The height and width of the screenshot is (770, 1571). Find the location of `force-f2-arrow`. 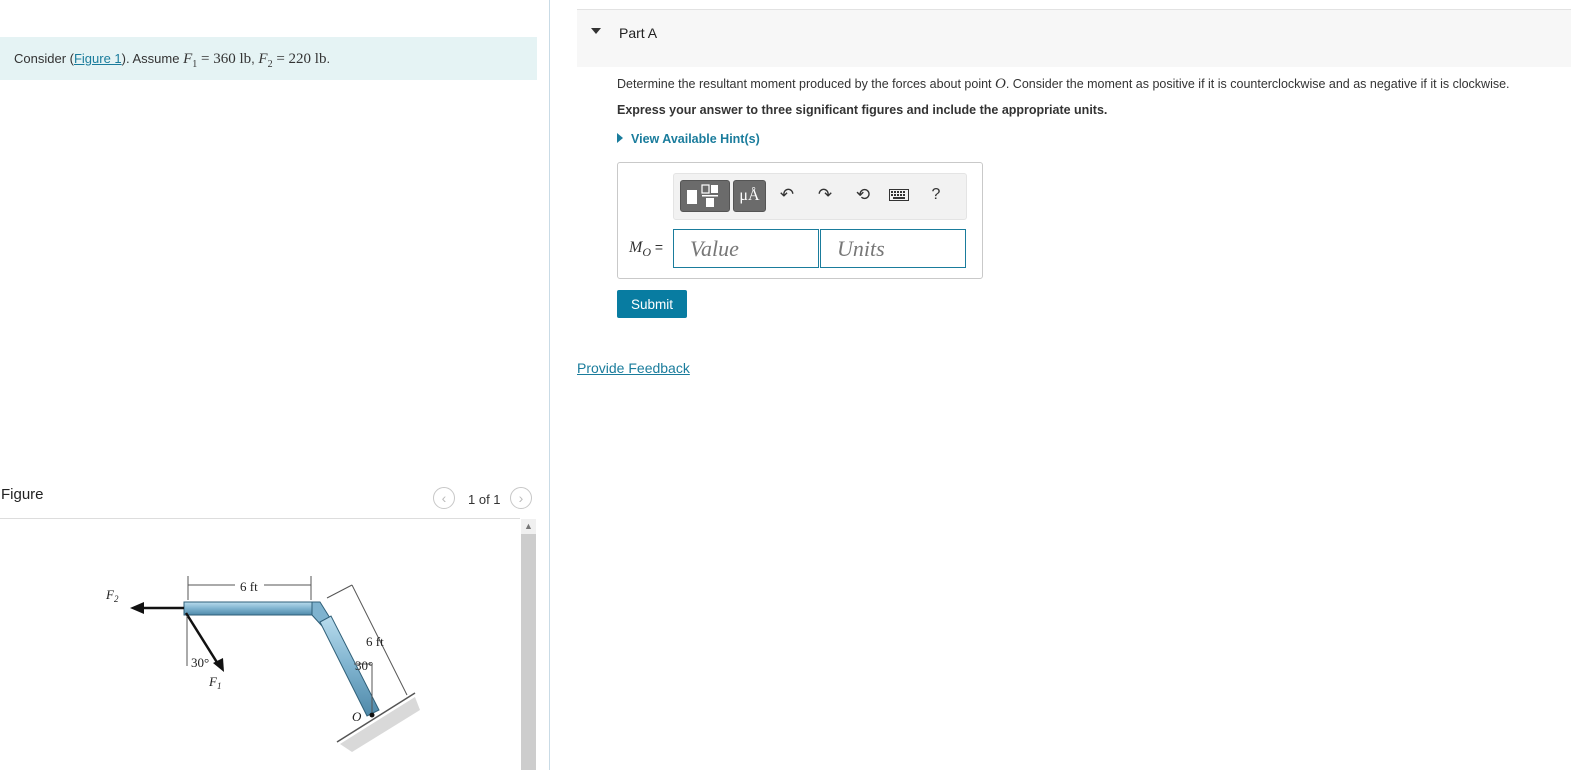

force-f2-arrow is located at coordinates (157, 608).